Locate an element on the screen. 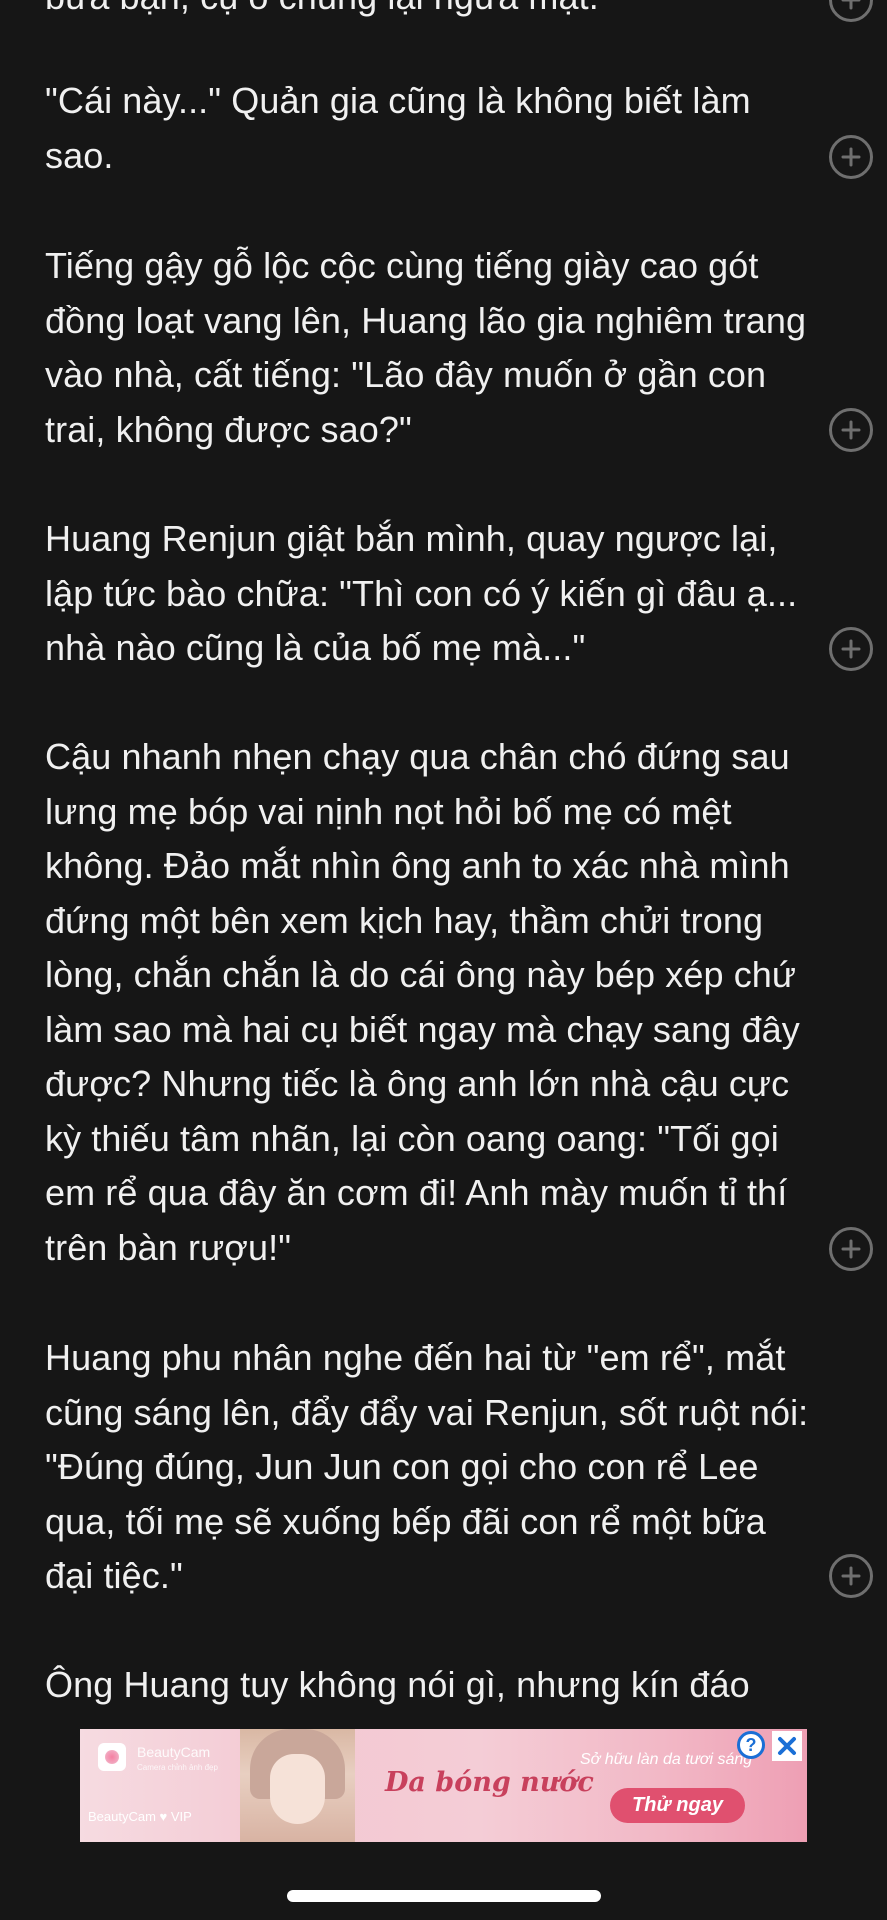  home-indicator is located at coordinates (444, 1896).